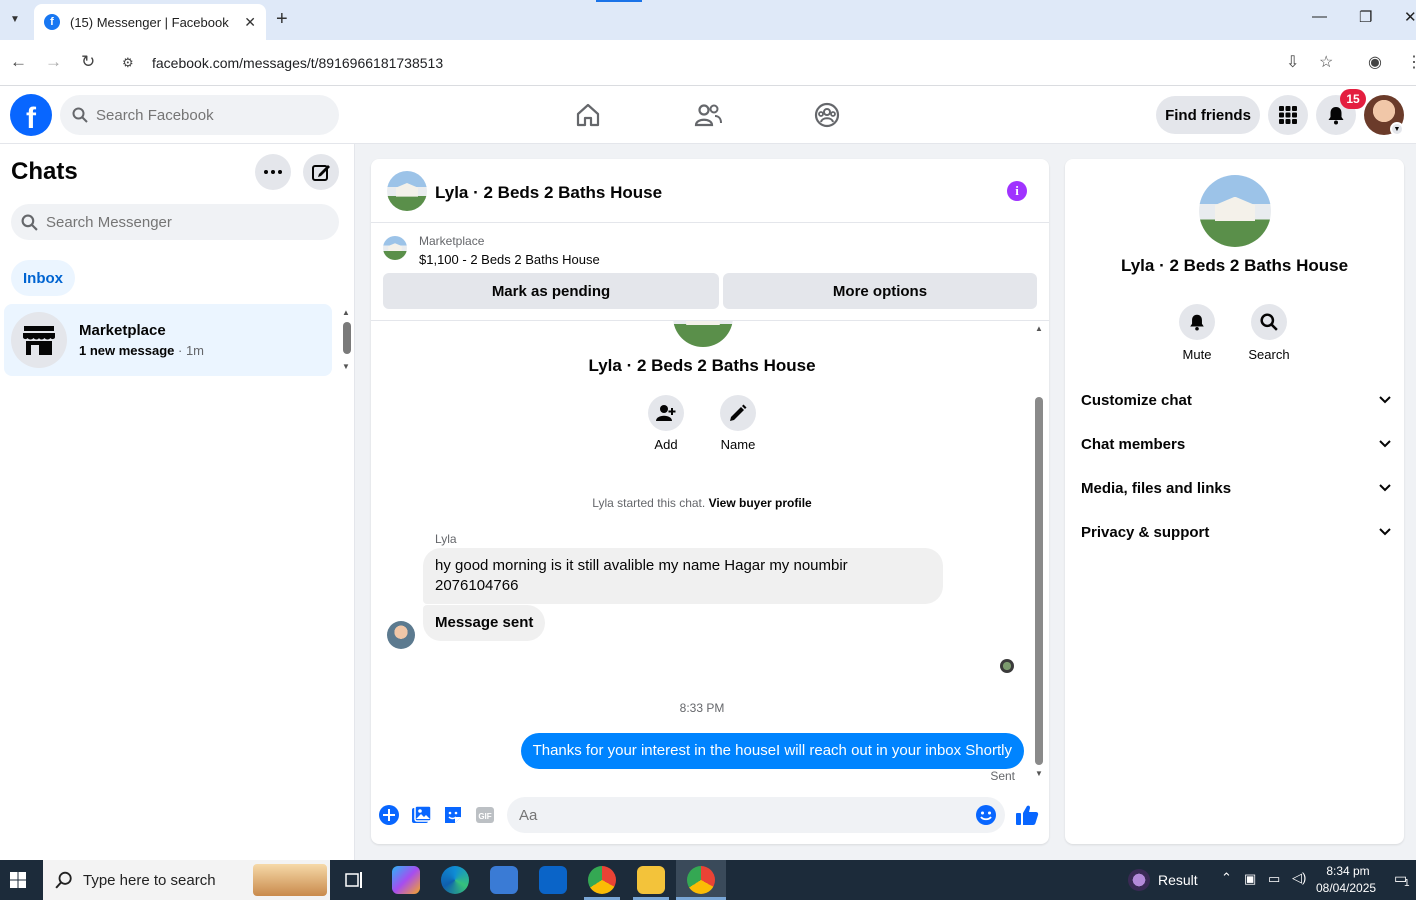  I want to click on network-icon: ▭, so click(1274, 879).